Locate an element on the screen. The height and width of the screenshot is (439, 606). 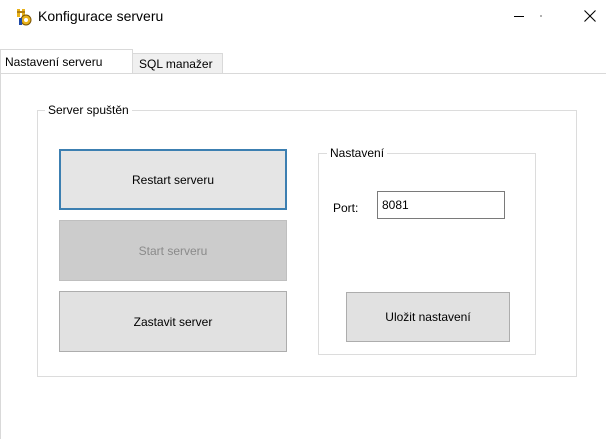
close-icon is located at coordinates (590, 15).